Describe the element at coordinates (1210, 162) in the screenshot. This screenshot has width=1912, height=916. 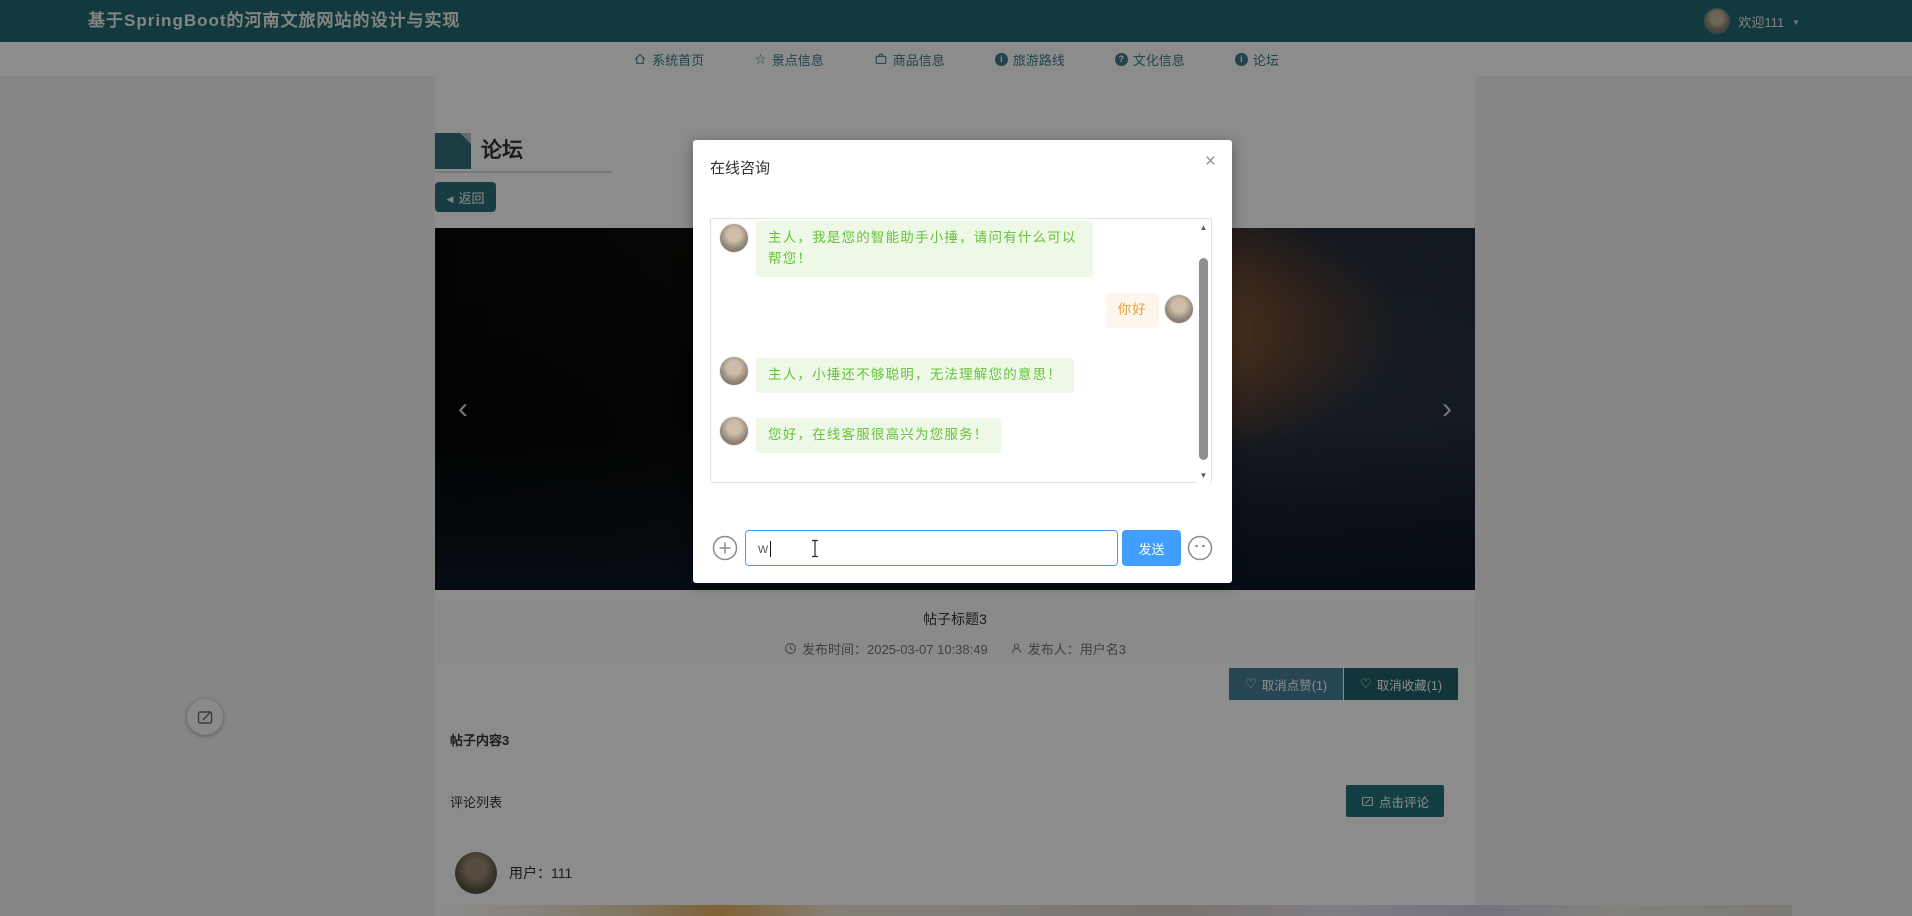
I see `close-icon` at that location.